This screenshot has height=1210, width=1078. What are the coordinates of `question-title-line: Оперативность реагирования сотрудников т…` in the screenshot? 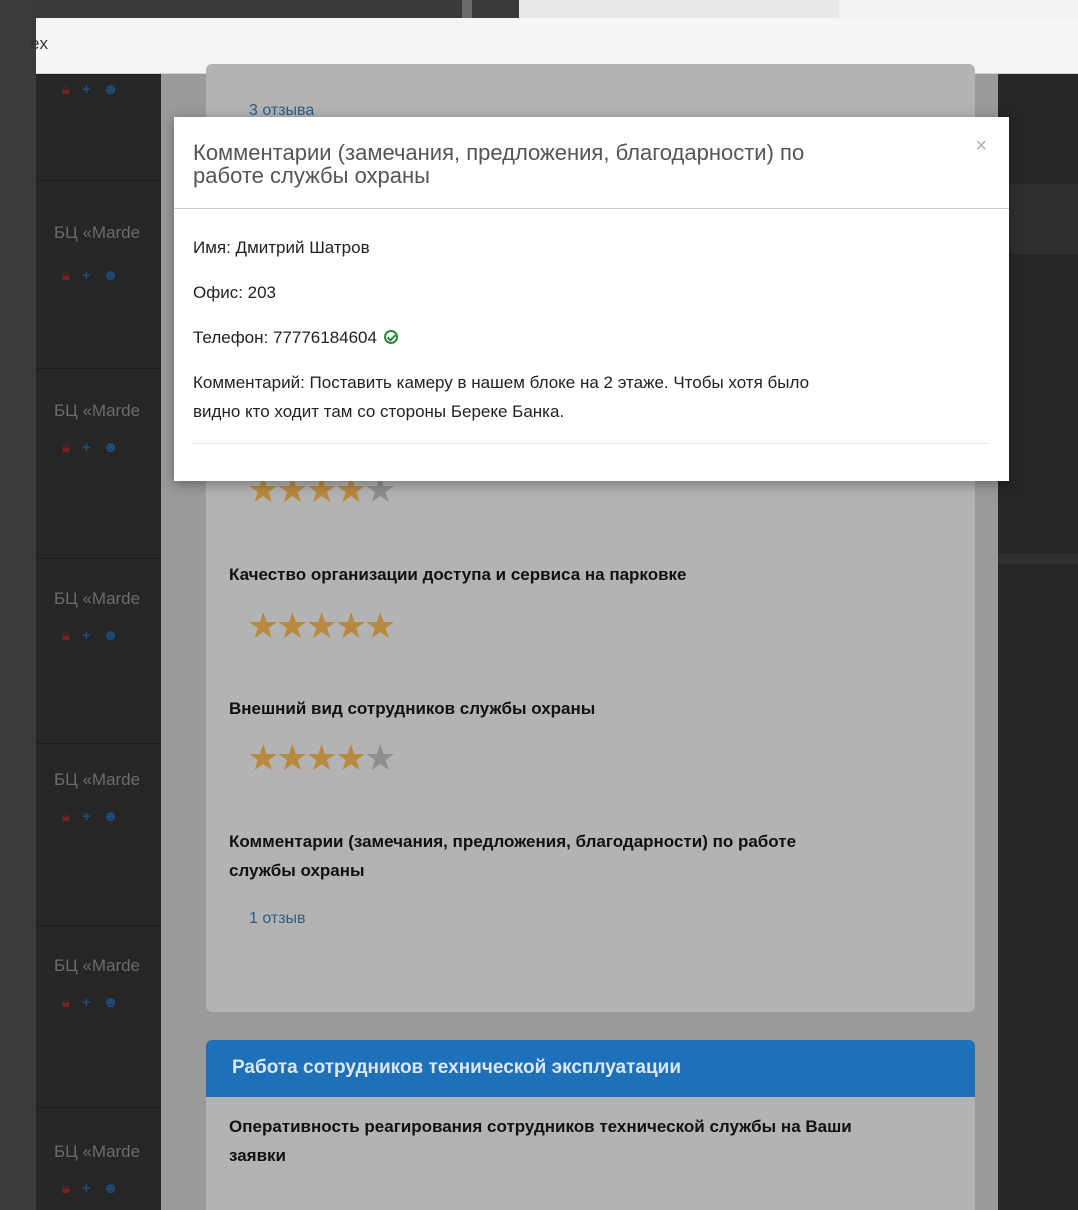 It's located at (540, 1126).